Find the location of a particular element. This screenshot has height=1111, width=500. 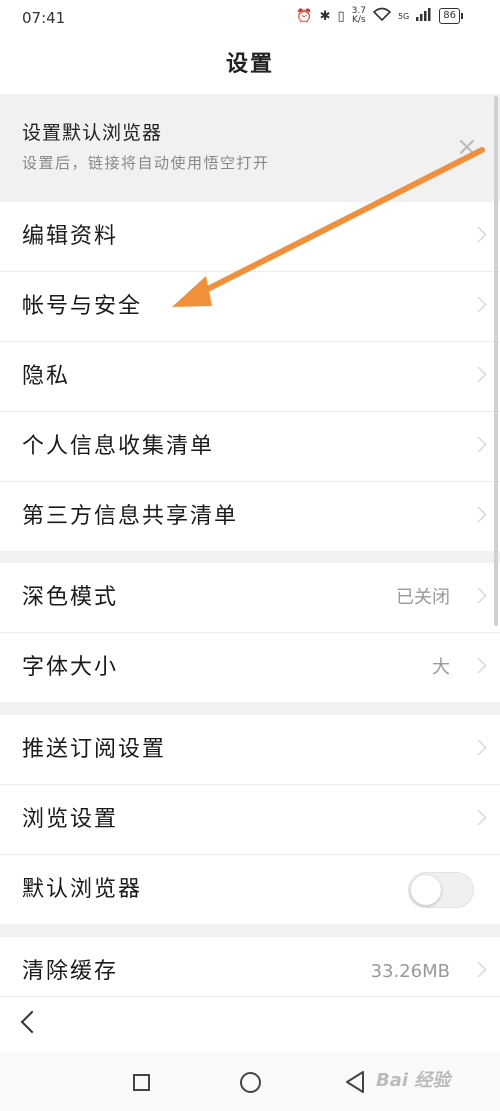

list-item-third-party-sharing: 第三方信息共享清单 is located at coordinates (250, 516).